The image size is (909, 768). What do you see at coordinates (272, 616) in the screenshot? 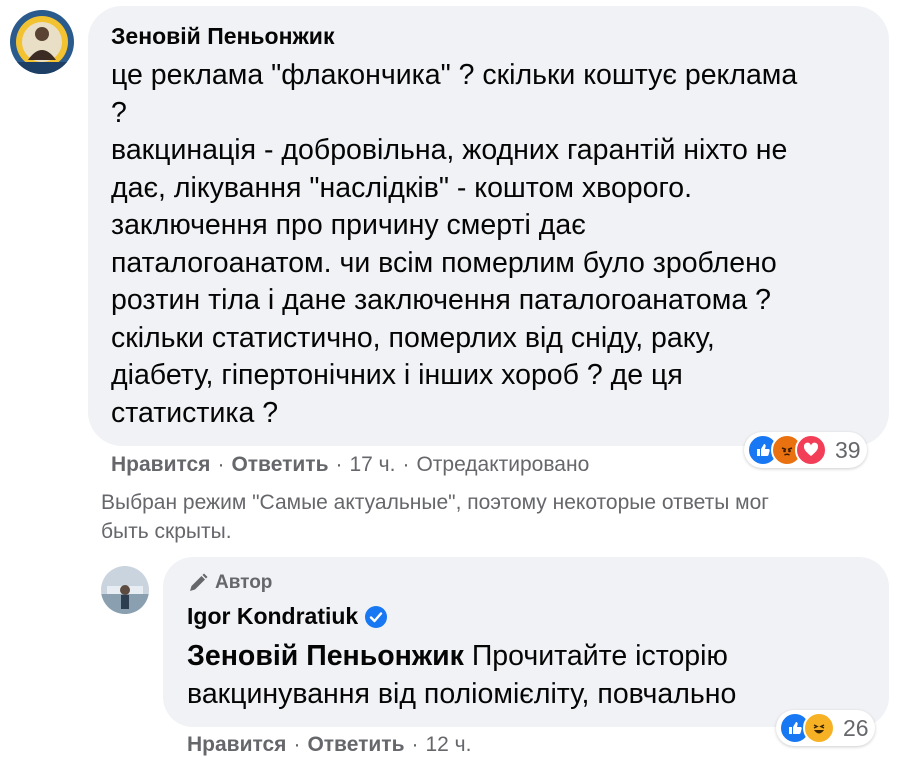
I see `reply-author-name: Igor Kondratiuk` at bounding box center [272, 616].